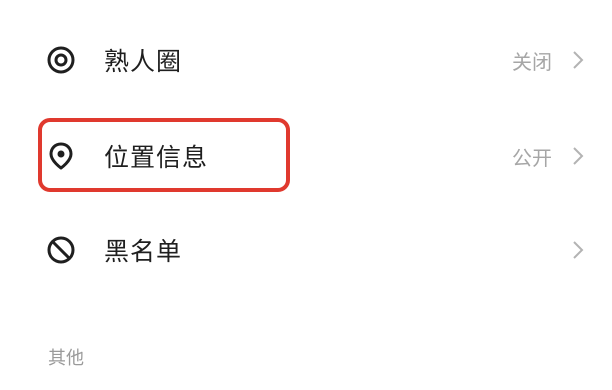 This screenshot has height=390, width=612. What do you see at coordinates (532, 61) in the screenshot?
I see `row-value: 关闭` at bounding box center [532, 61].